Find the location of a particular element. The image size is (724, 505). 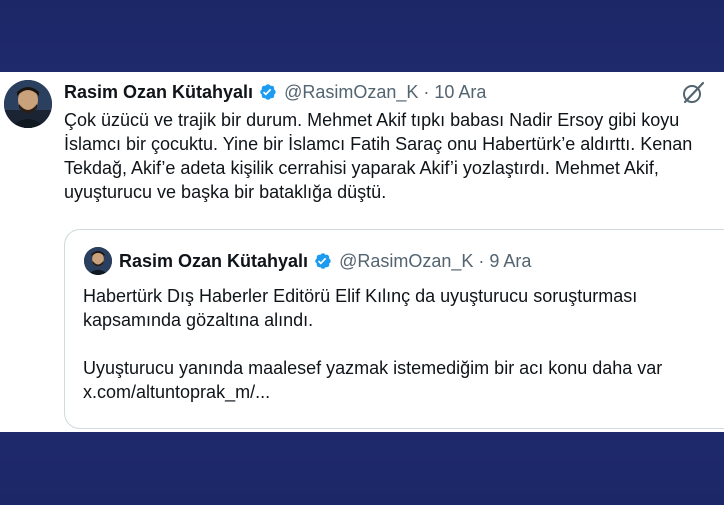

author-avatar is located at coordinates (28, 104).